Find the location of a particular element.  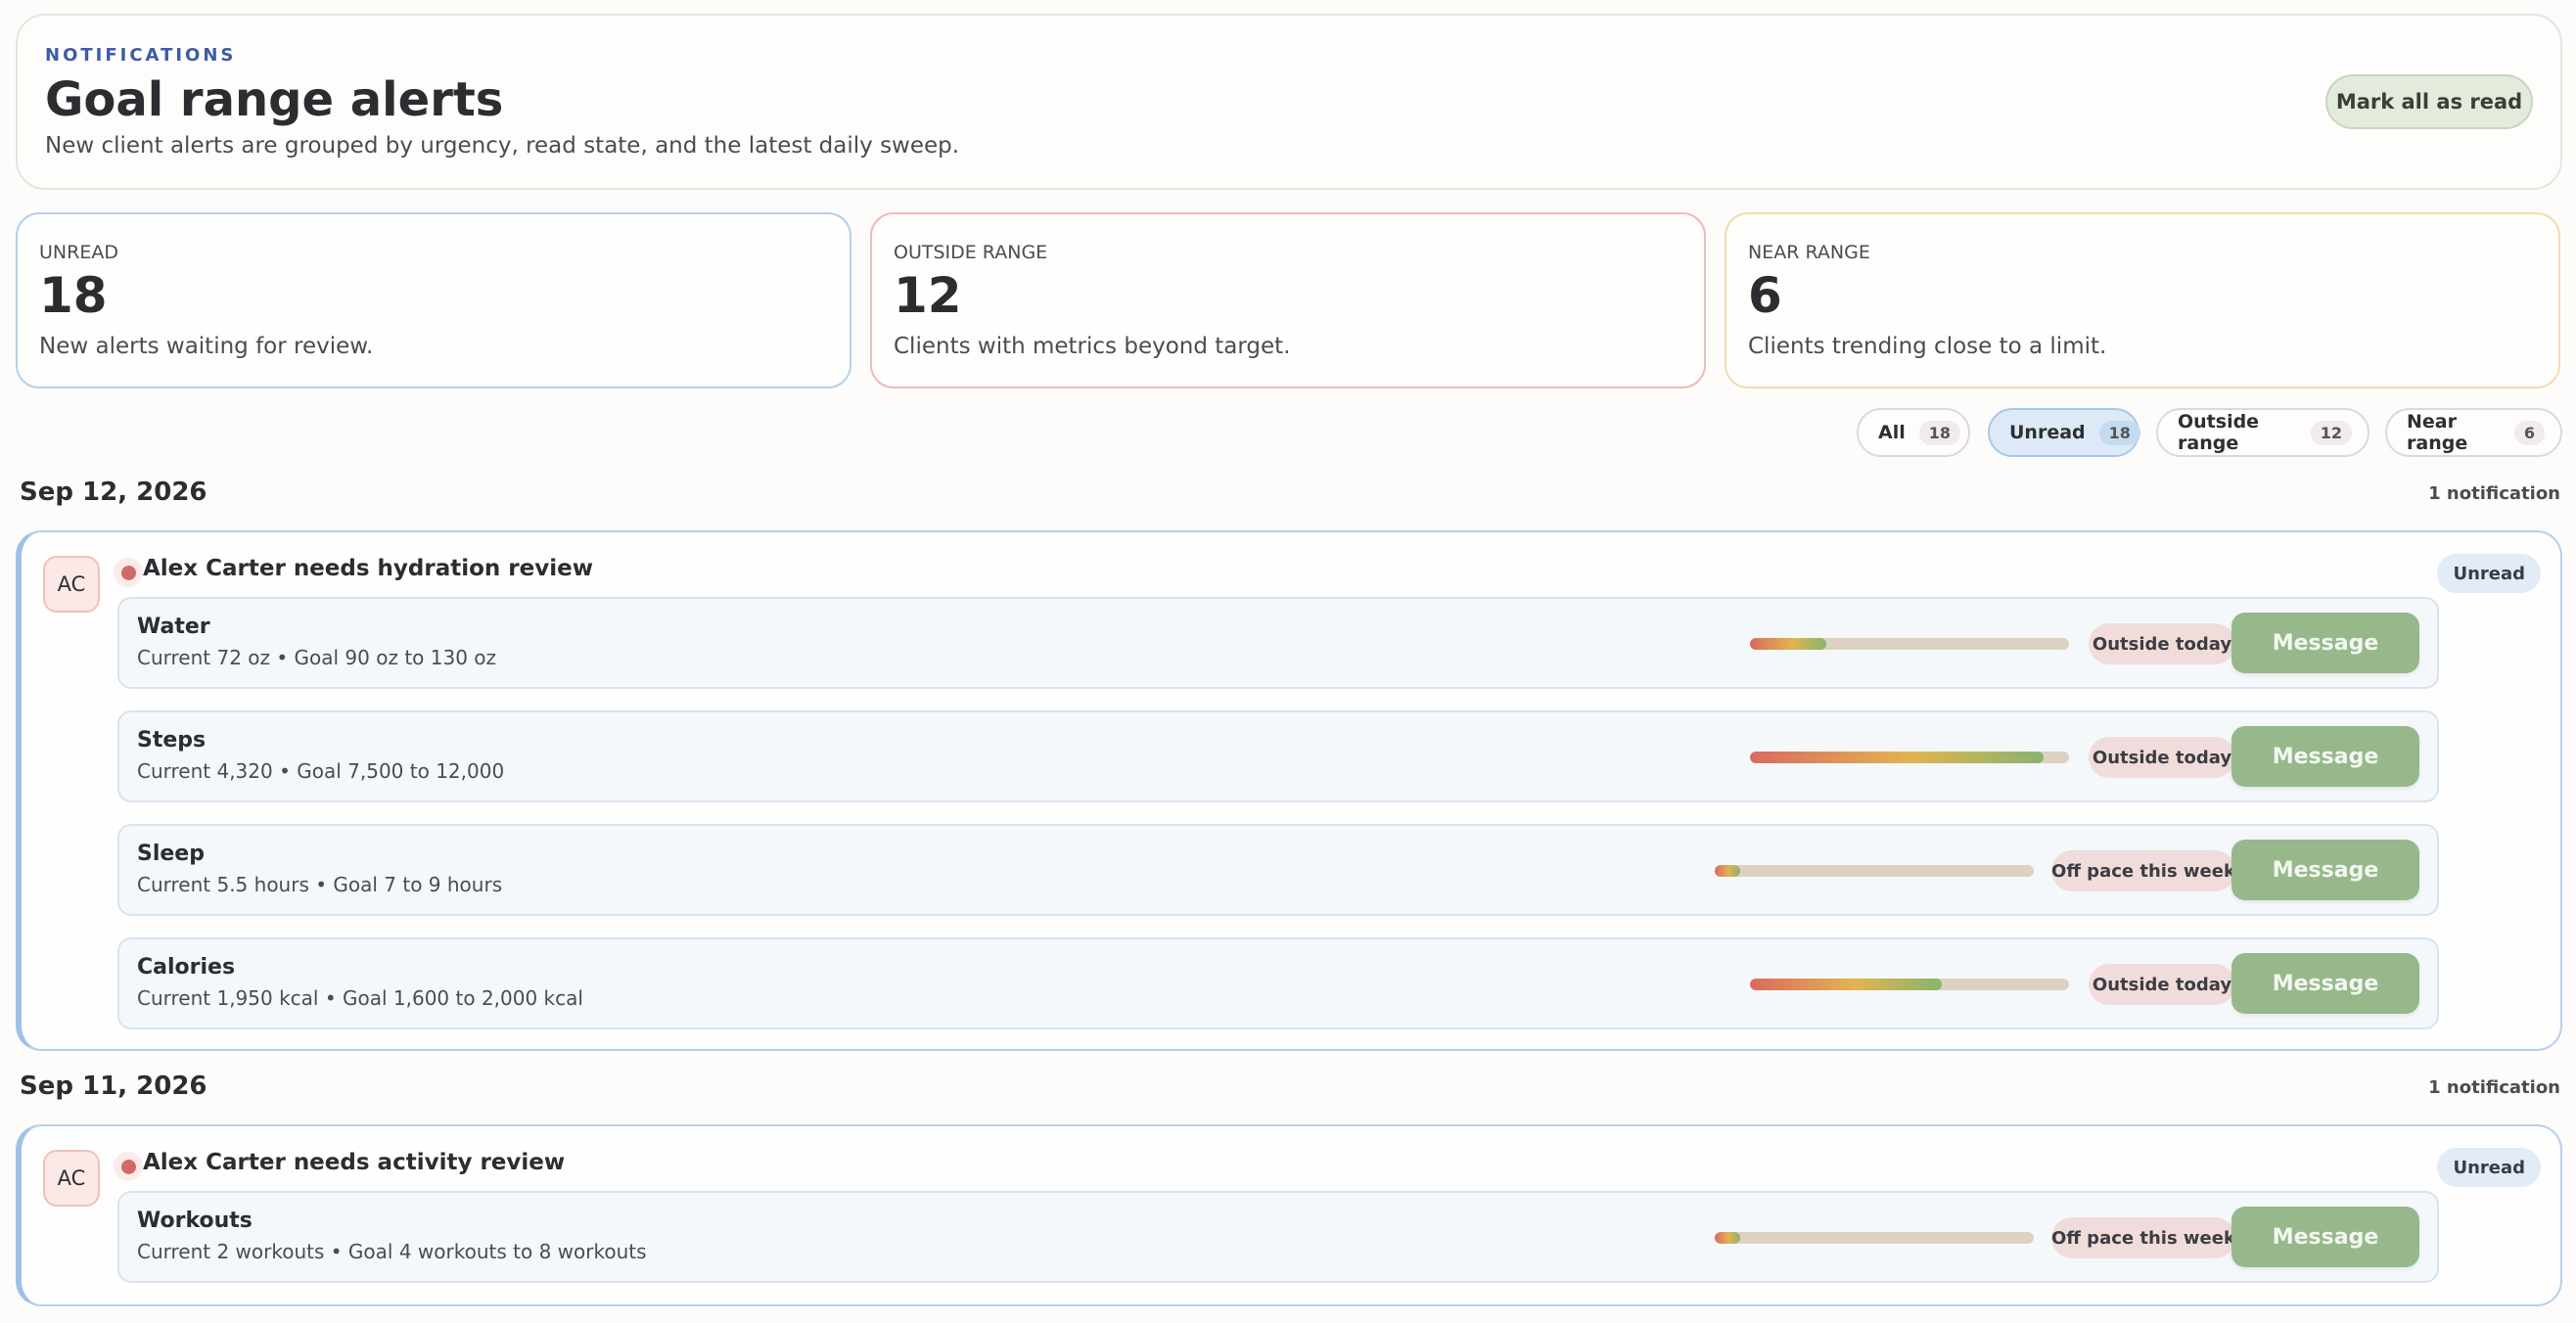

stat-card-unread: UNREAD 18 New alerts waiting for review. is located at coordinates (434, 300).